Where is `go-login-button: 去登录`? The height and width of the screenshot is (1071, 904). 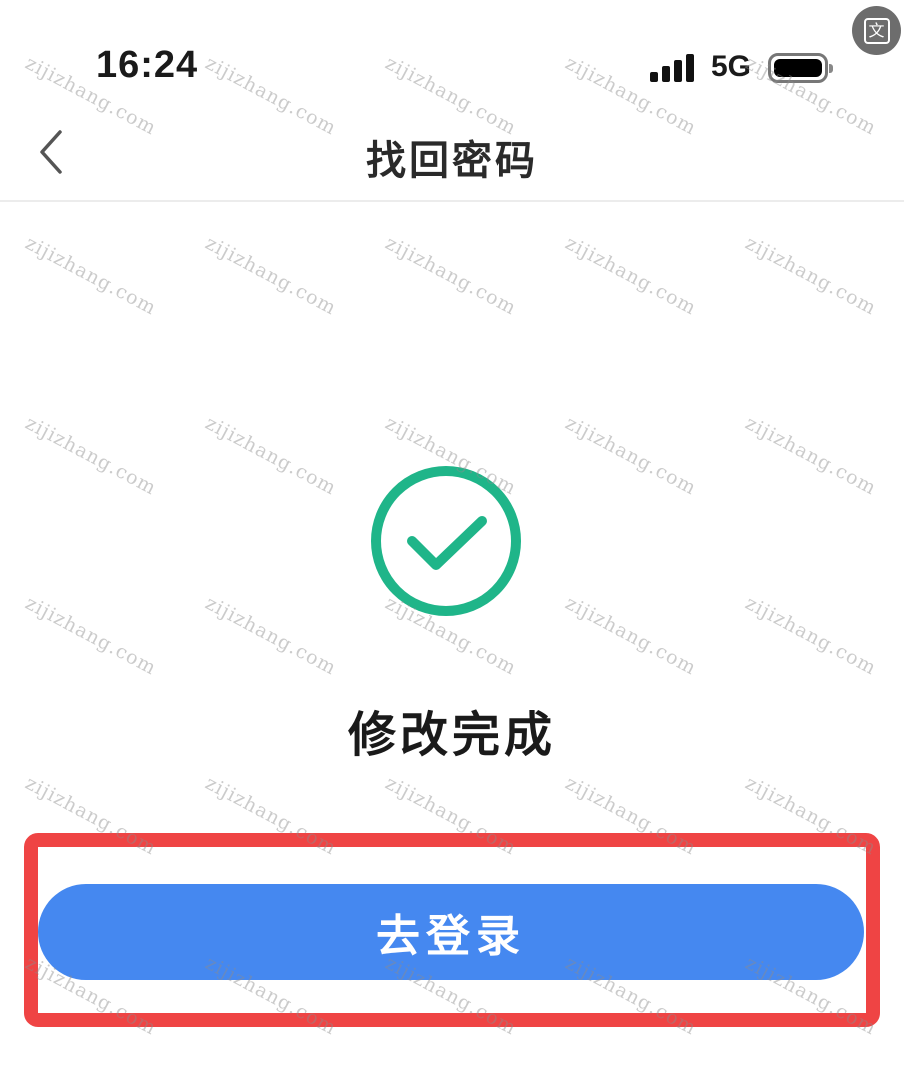
go-login-button: 去登录 is located at coordinates (451, 932).